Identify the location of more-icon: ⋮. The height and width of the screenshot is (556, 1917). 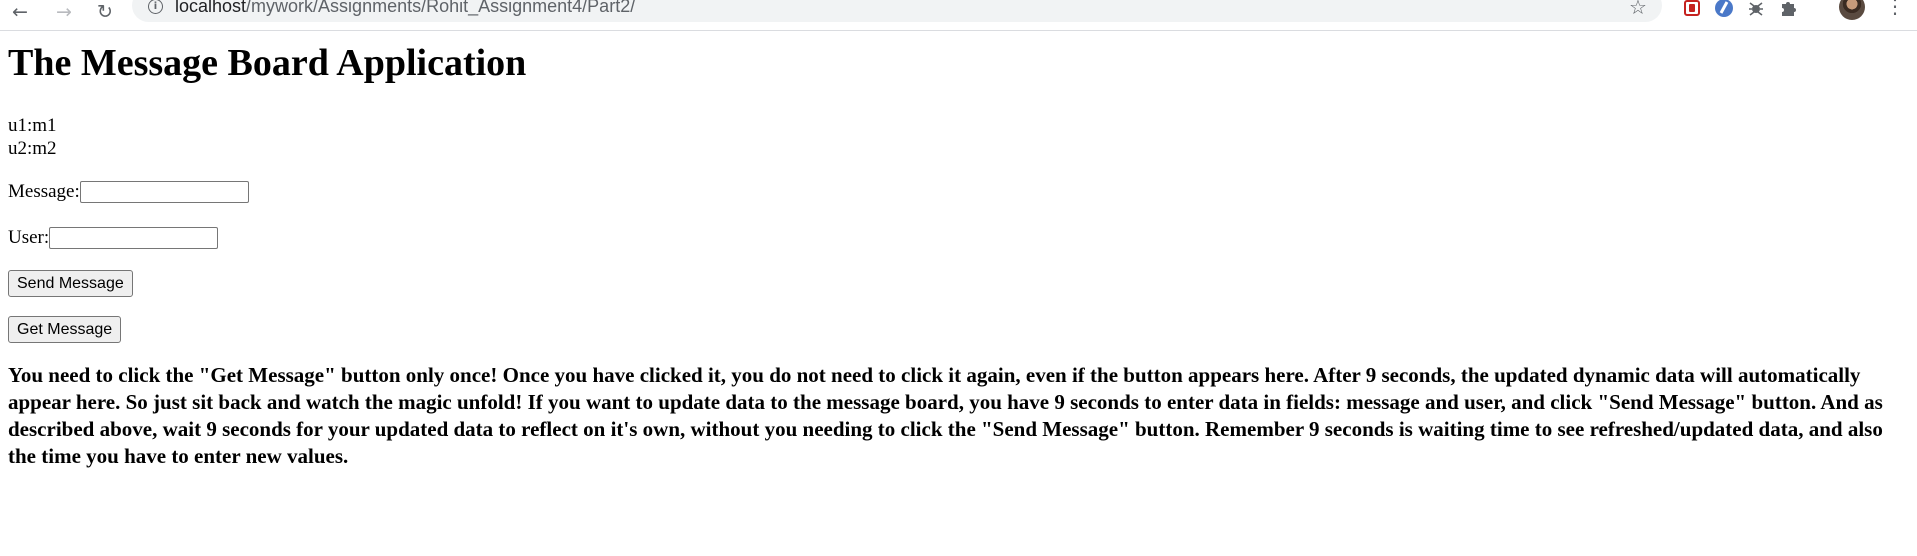
(1895, 8).